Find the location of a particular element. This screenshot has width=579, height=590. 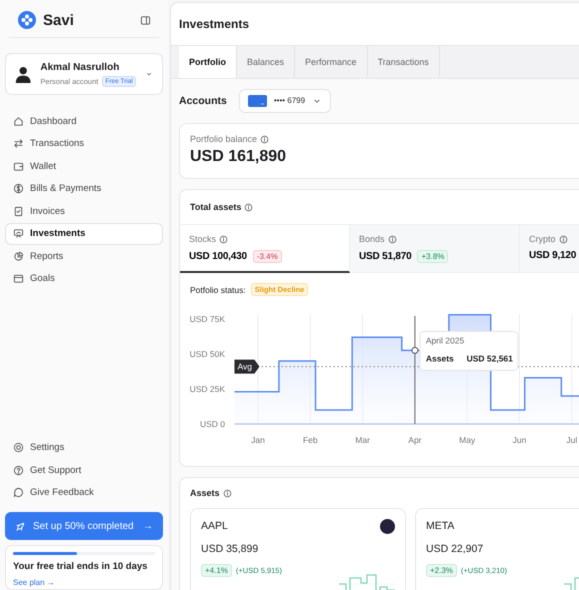

see-plan-link: See plan → is located at coordinates (84, 582).